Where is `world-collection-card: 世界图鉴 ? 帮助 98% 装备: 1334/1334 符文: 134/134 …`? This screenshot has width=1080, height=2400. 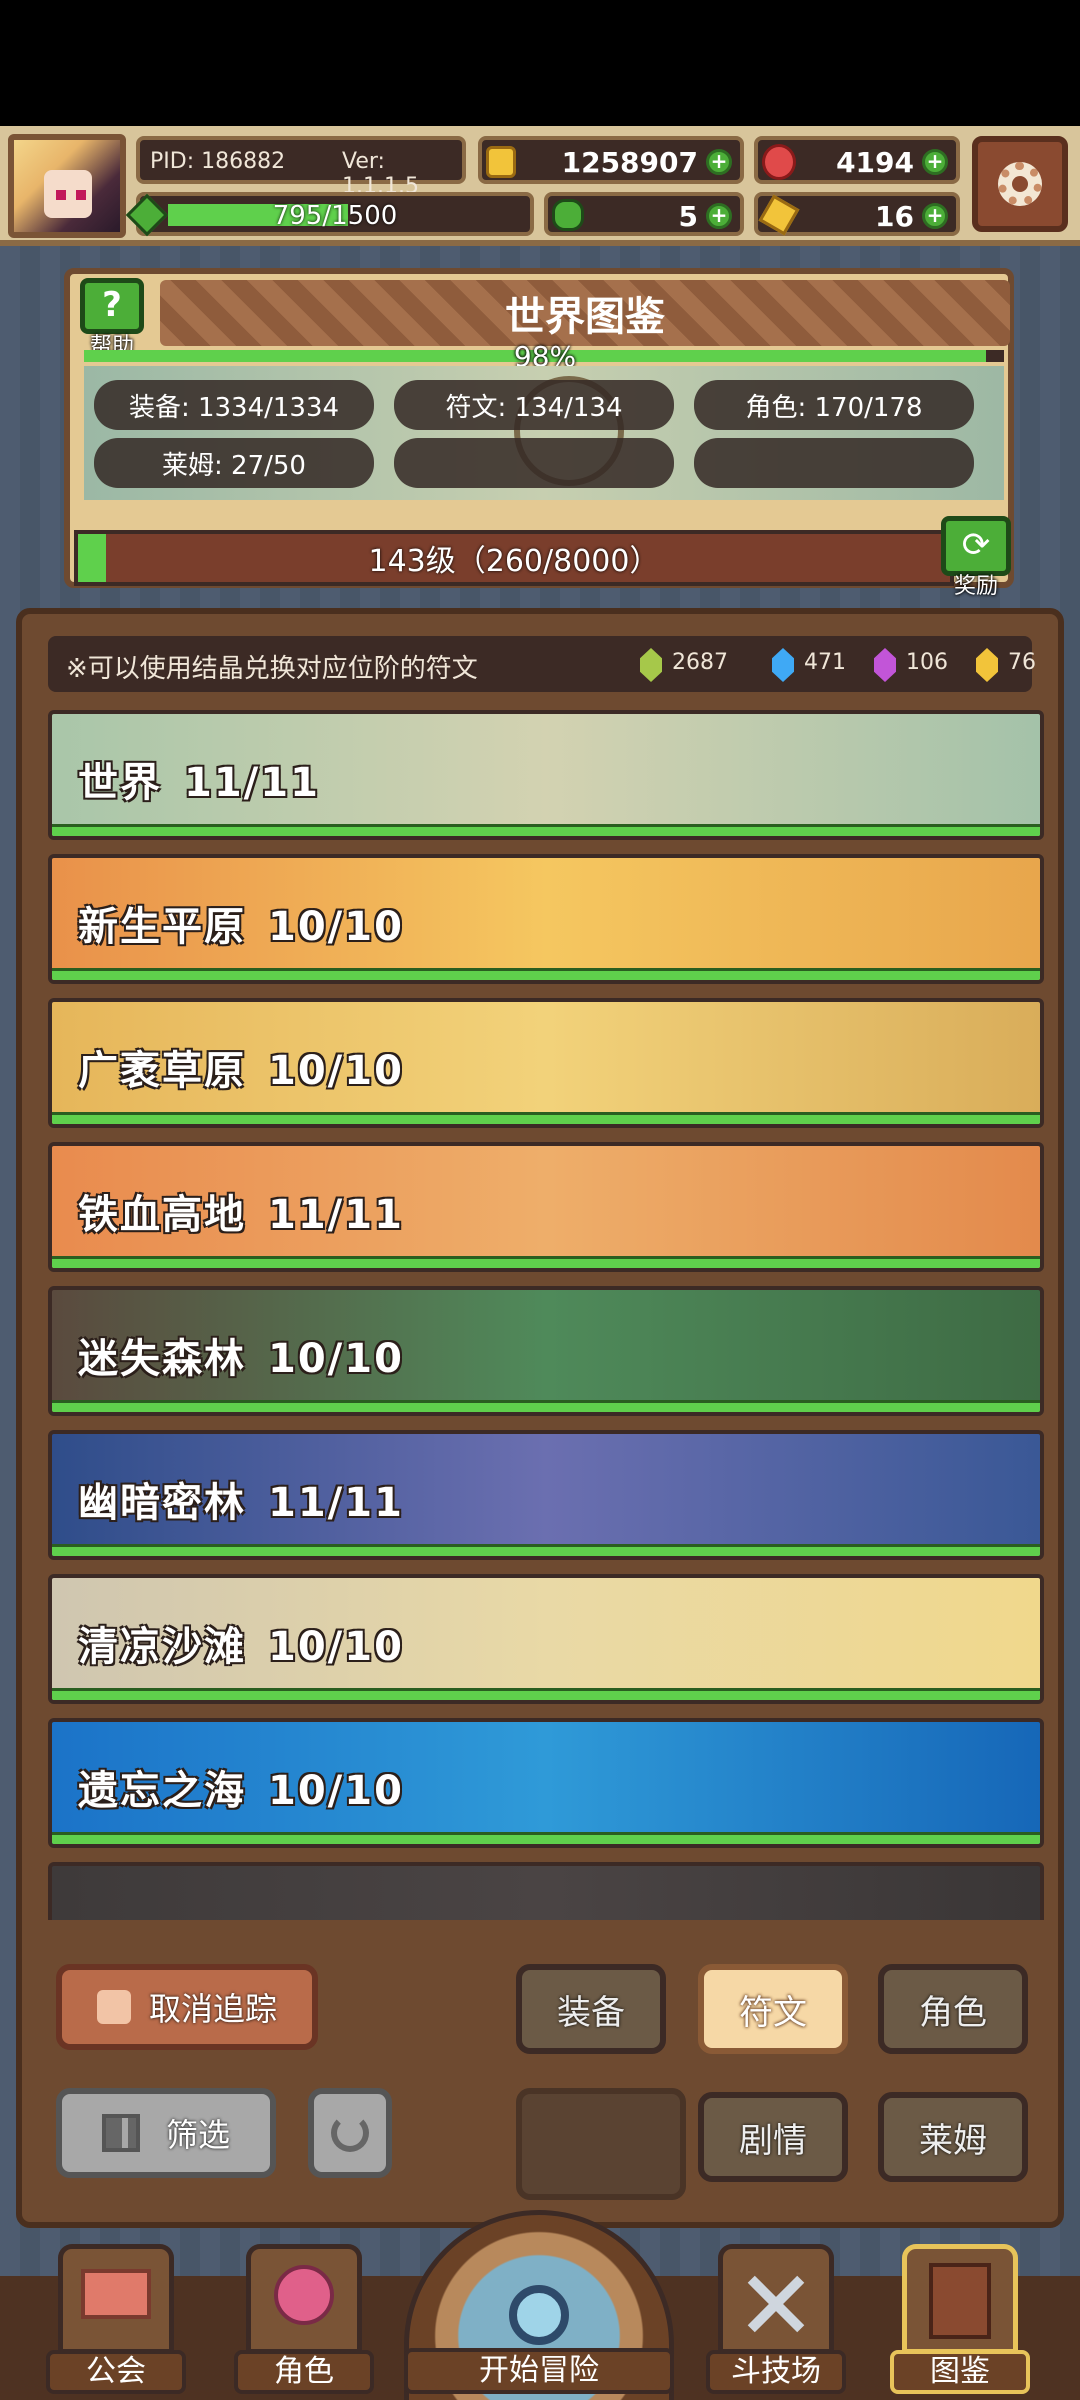 world-collection-card: 世界图鉴 ? 帮助 98% 装备: 1334/1334 符文: 134/134 … is located at coordinates (539, 433).